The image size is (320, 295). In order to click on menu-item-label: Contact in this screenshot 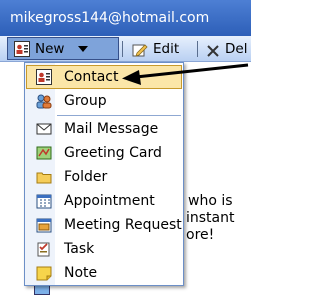, I will do `click(91, 77)`.